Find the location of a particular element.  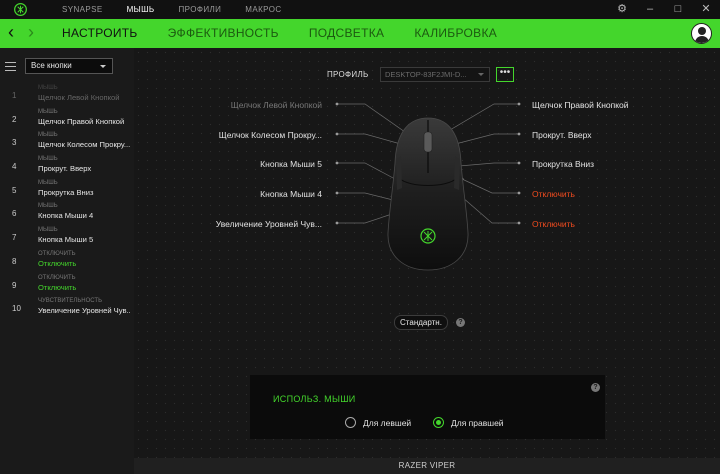

item-value: Кнопка Мыши 4 is located at coordinates (66, 216).